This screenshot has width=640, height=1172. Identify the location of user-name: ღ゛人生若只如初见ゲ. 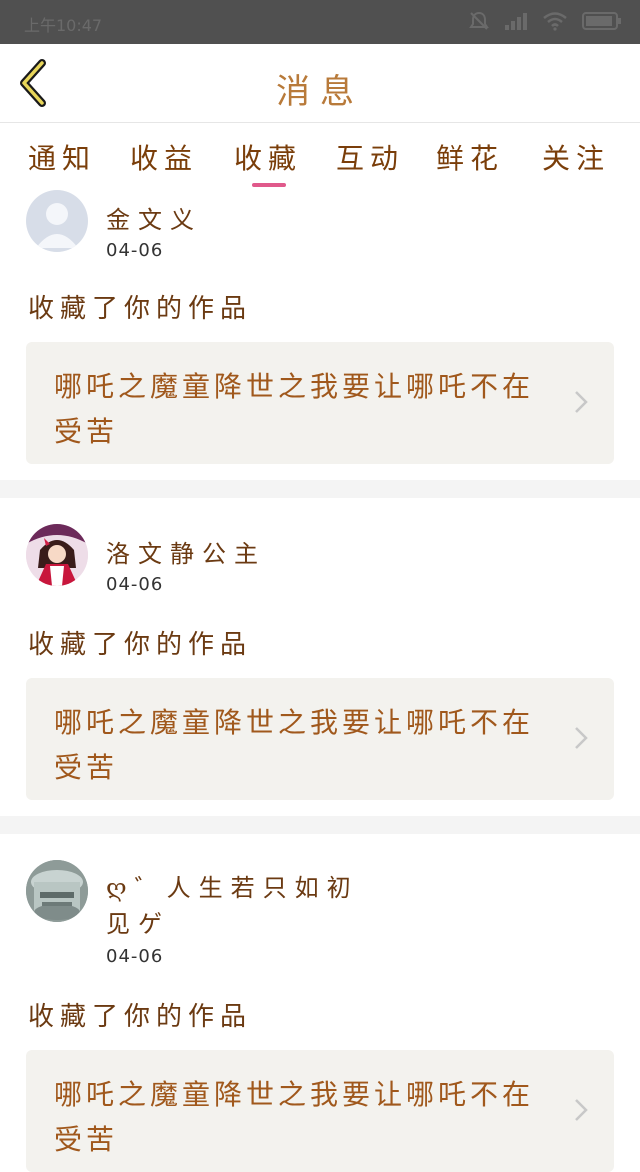
(246, 906).